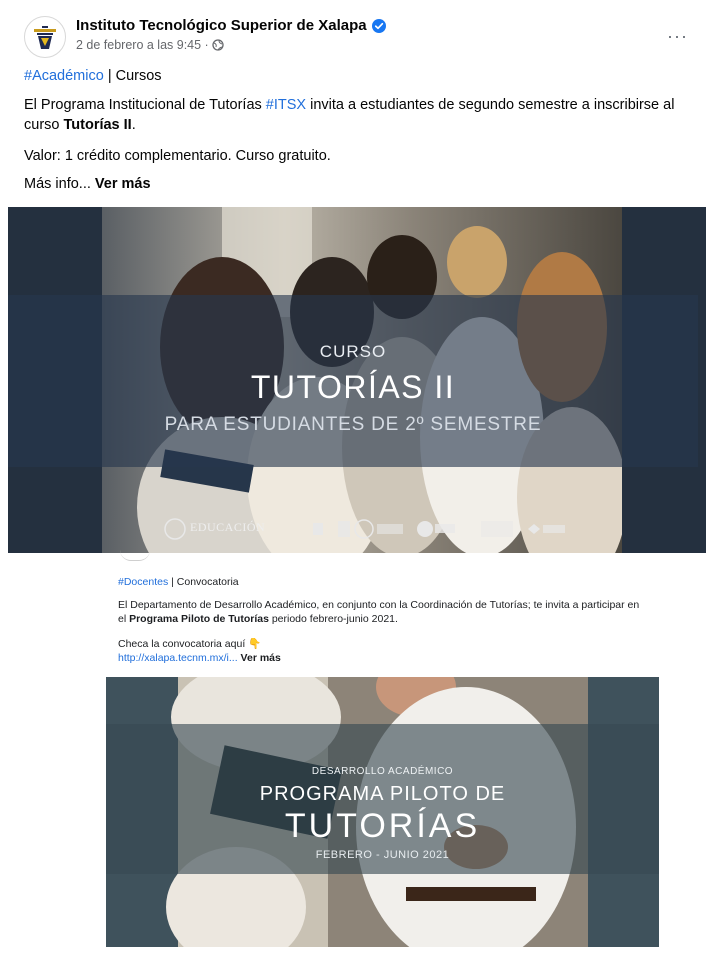  I want to click on post-text-line-1: #Académico | Cursos, so click(358, 76).